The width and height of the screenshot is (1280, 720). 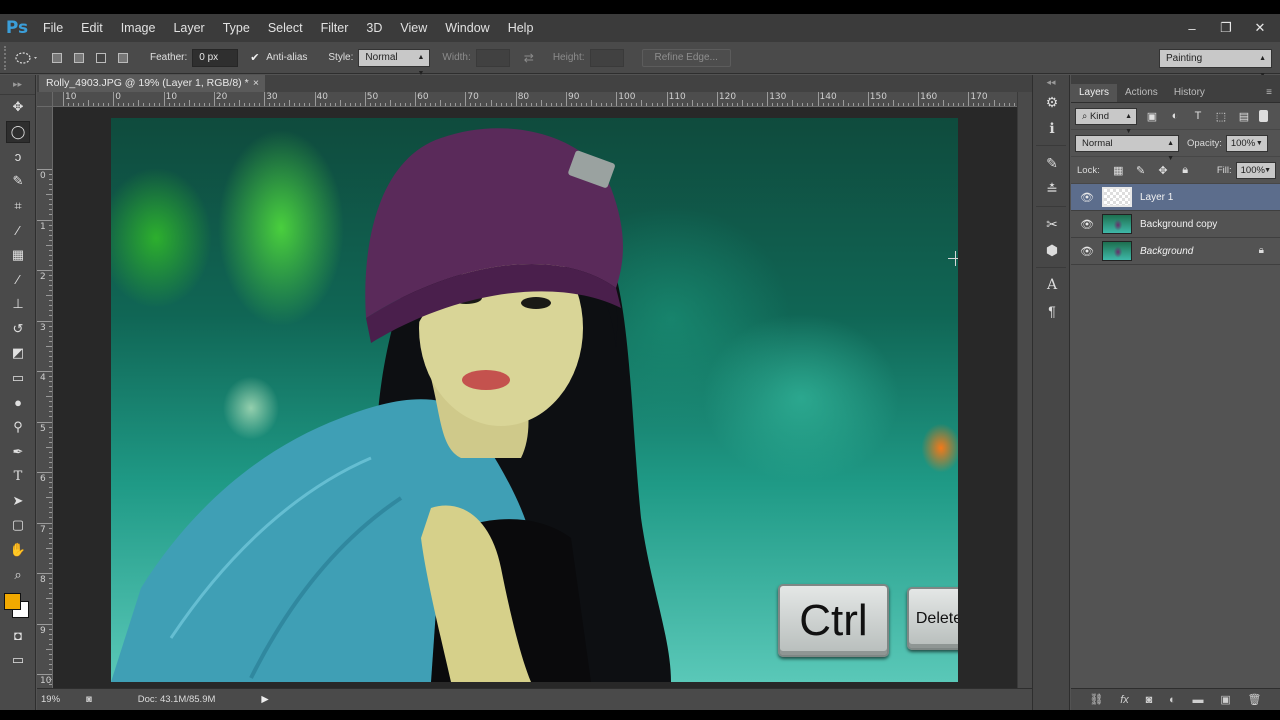 I want to click on tool-presets-icon: ✎, so click(x=1052, y=163).